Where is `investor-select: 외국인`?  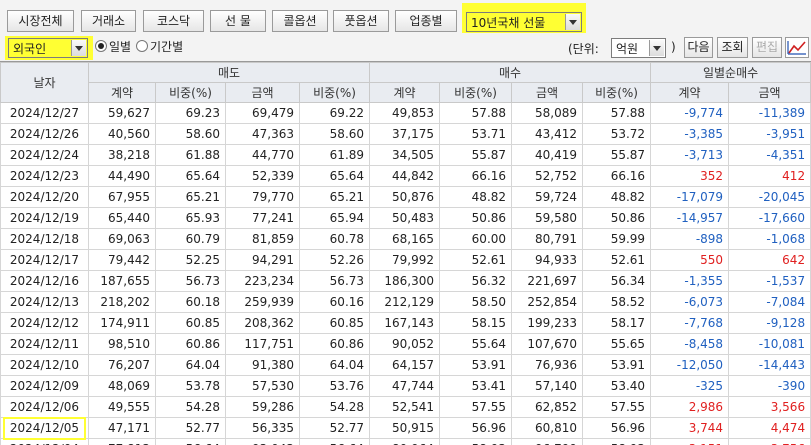
investor-select: 외국인 is located at coordinates (48, 48).